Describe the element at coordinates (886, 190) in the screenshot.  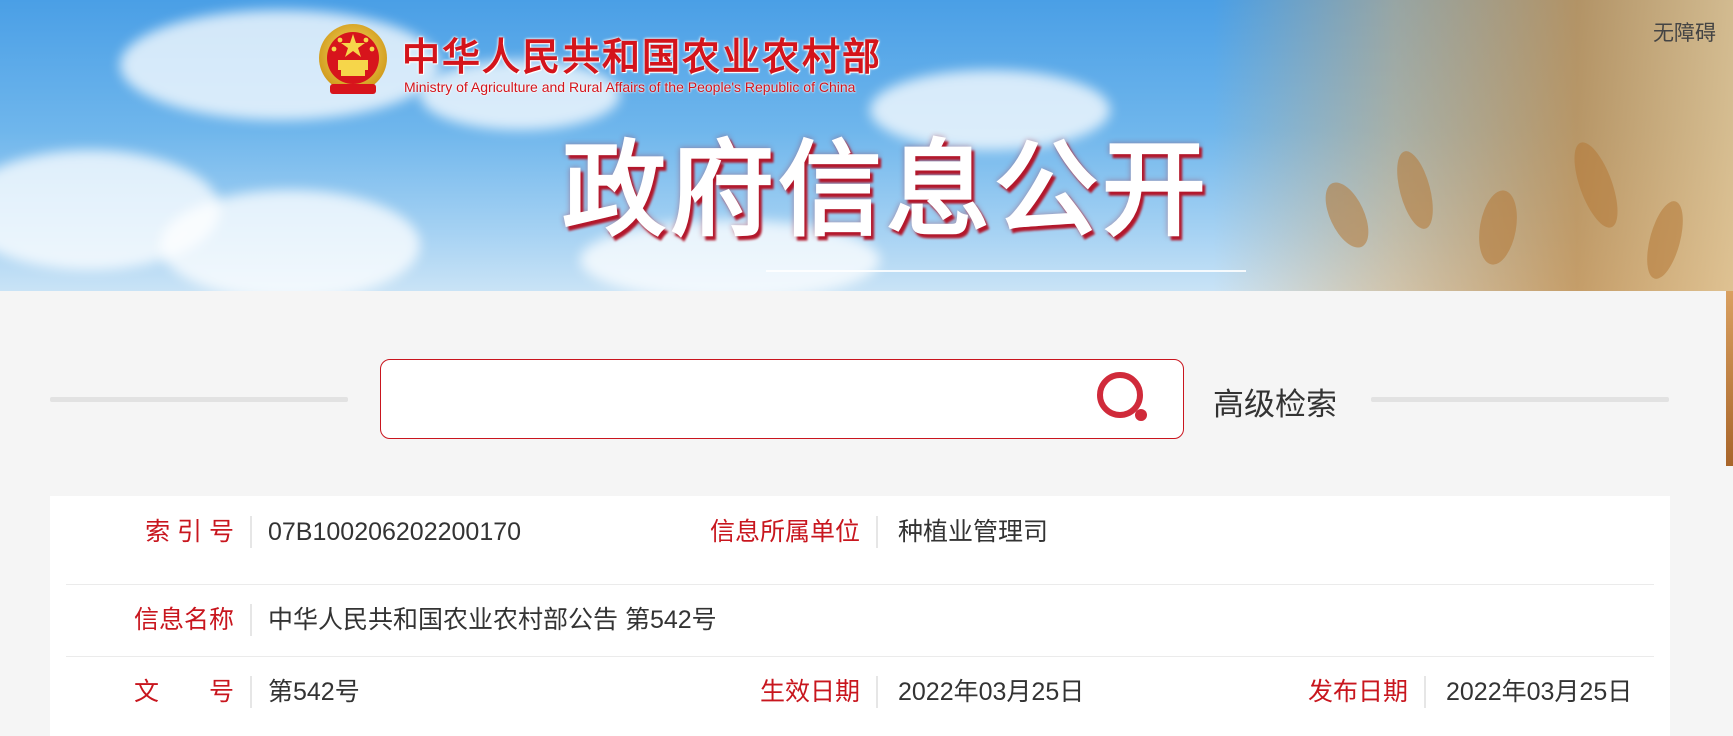
I see `page-title: 政府信息公开` at that location.